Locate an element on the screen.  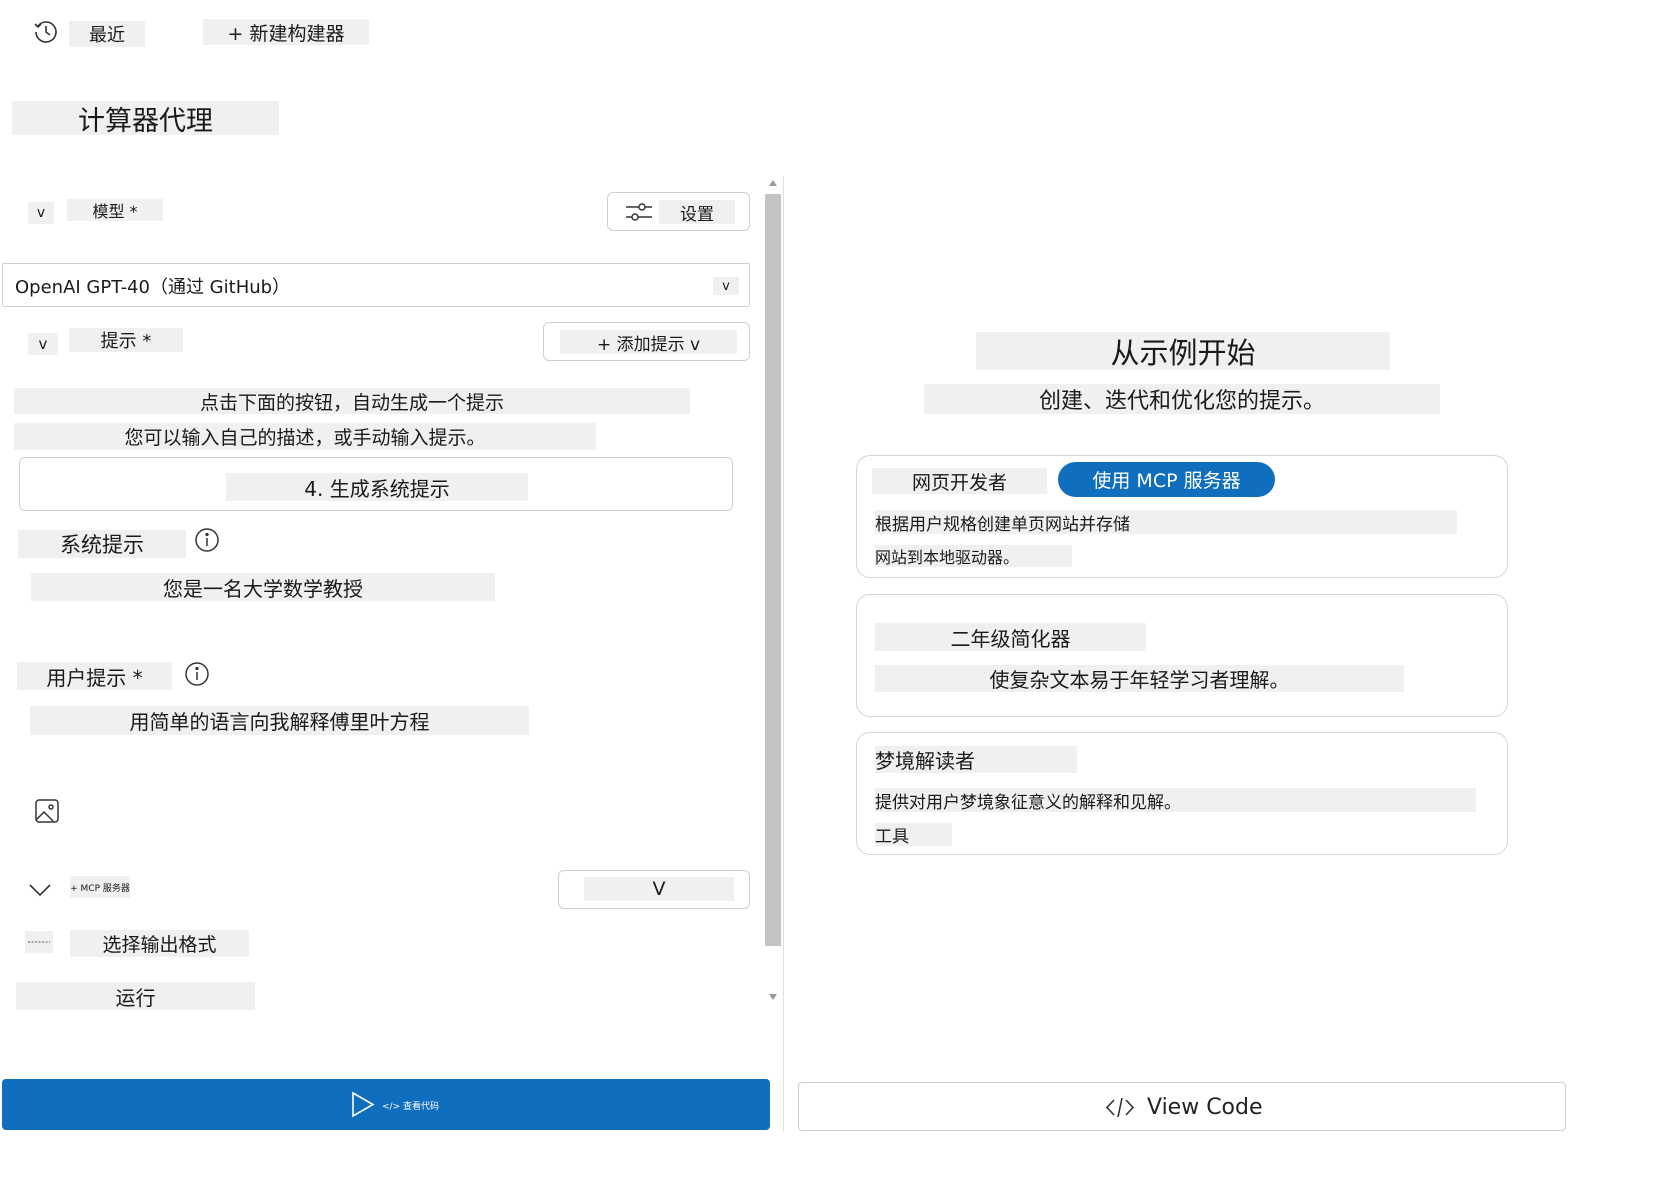
prompt-hint-line2: 您可以输入自己的描述，或手动输入提示。 is located at coordinates (305, 436).